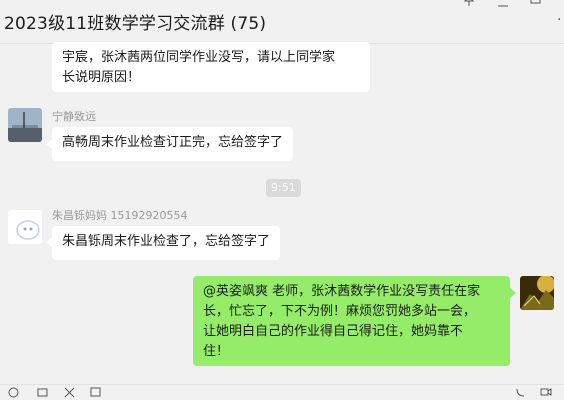 This screenshot has width=564, height=400. What do you see at coordinates (135, 24) in the screenshot?
I see `chat-title: 2023级11班数学学习交流群 (75)` at bounding box center [135, 24].